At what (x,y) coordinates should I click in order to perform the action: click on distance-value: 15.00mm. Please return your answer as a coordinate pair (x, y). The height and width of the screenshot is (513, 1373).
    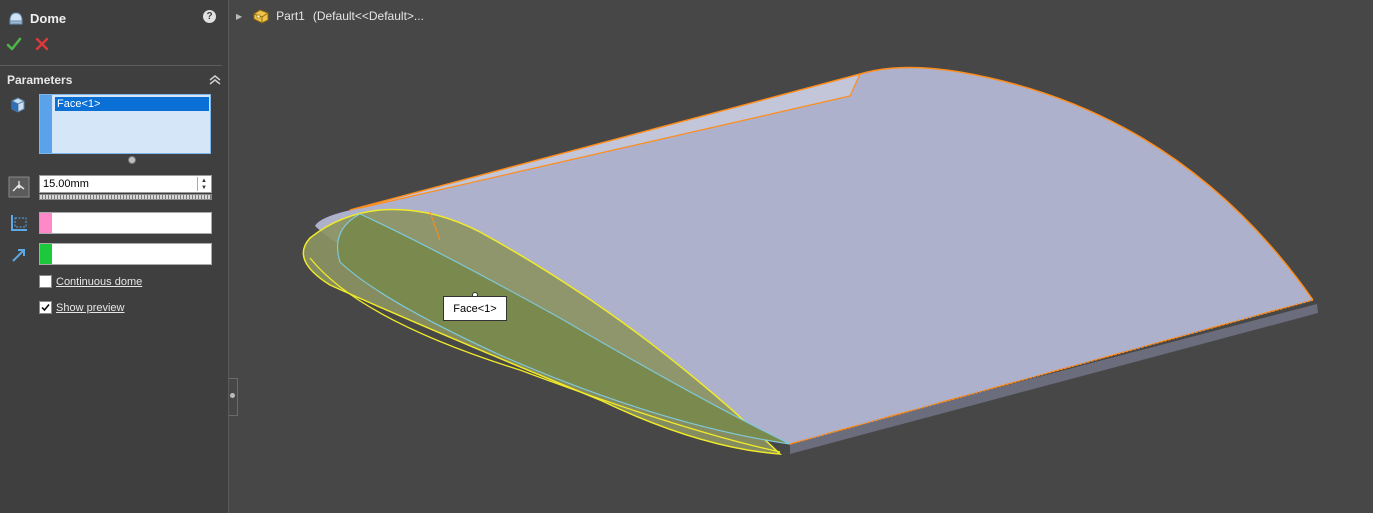
    Looking at the image, I should click on (66, 184).